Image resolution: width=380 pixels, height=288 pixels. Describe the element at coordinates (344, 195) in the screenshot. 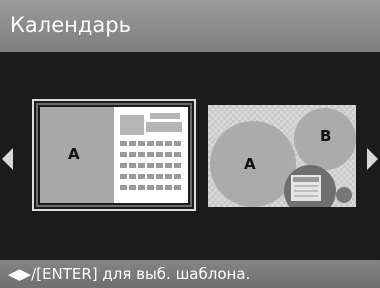

I see `decor-circle` at that location.